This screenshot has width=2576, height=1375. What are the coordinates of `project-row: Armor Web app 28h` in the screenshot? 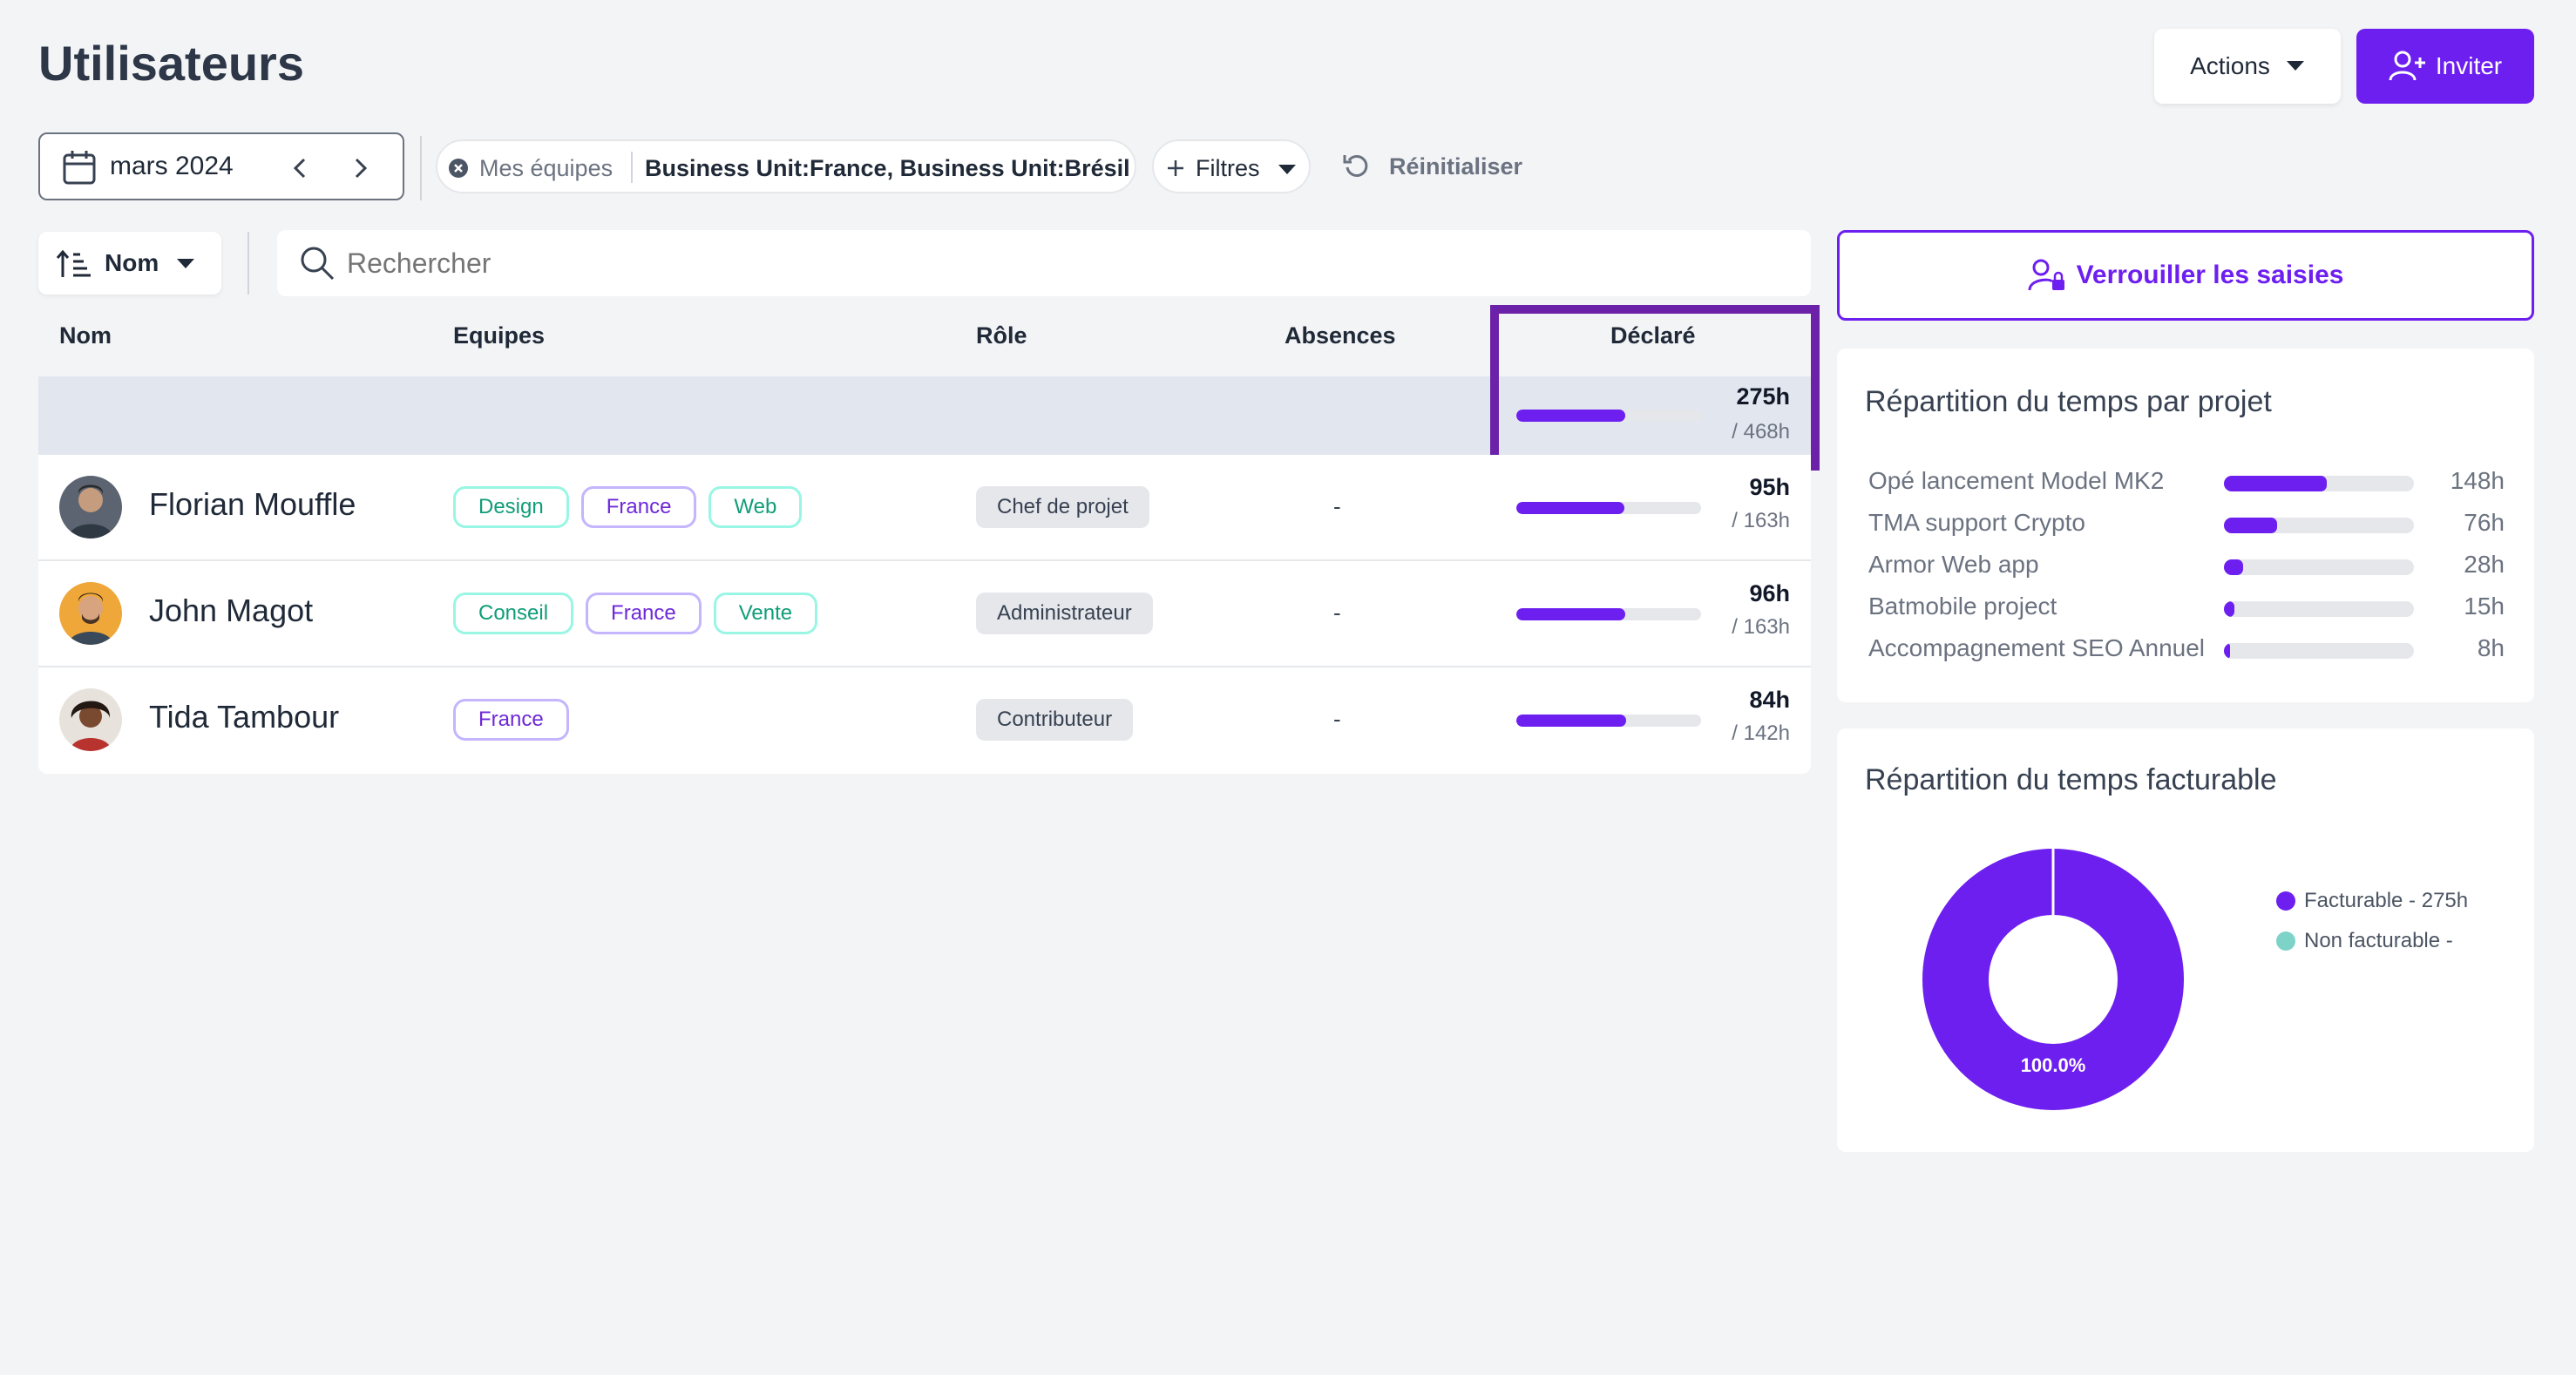 It's located at (2186, 568).